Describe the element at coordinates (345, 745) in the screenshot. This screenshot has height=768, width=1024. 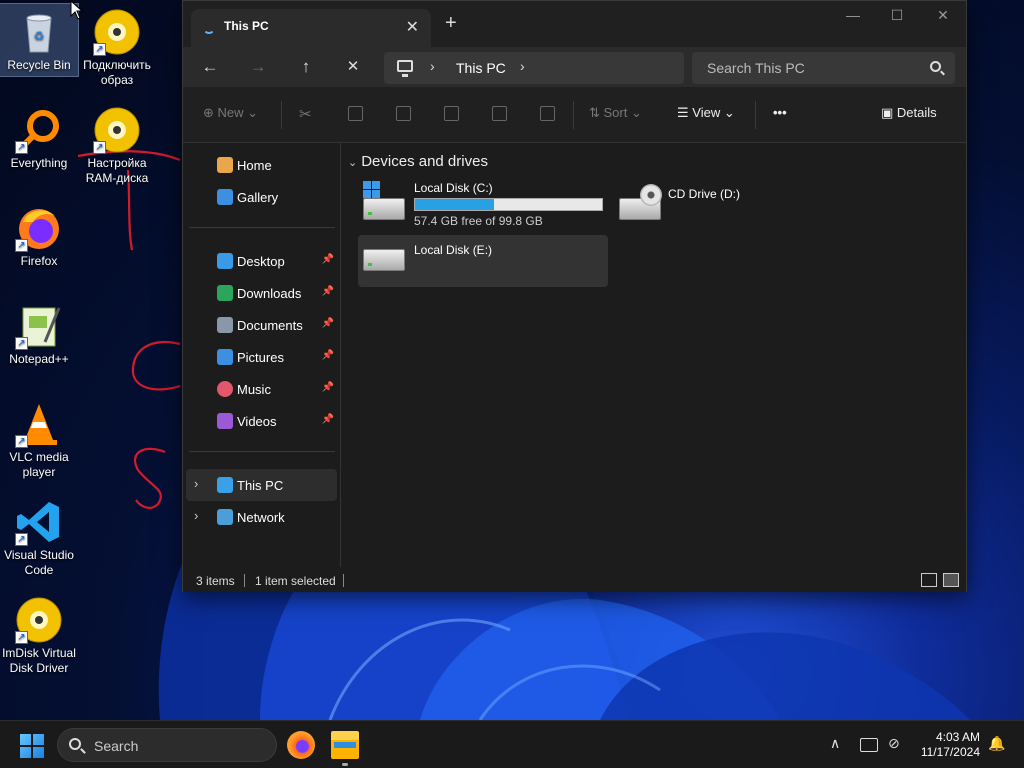
I see `file-explorer-taskbar-icon` at that location.